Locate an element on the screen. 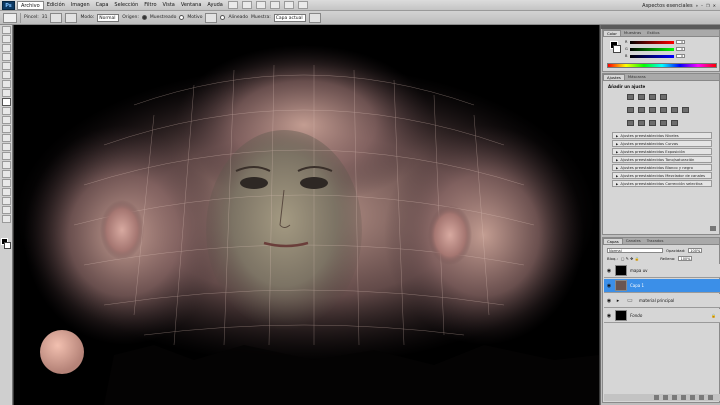 The height and width of the screenshot is (405, 720). layer-group-row: ◉ ▸ ▭ material principal is located at coordinates (662, 301).